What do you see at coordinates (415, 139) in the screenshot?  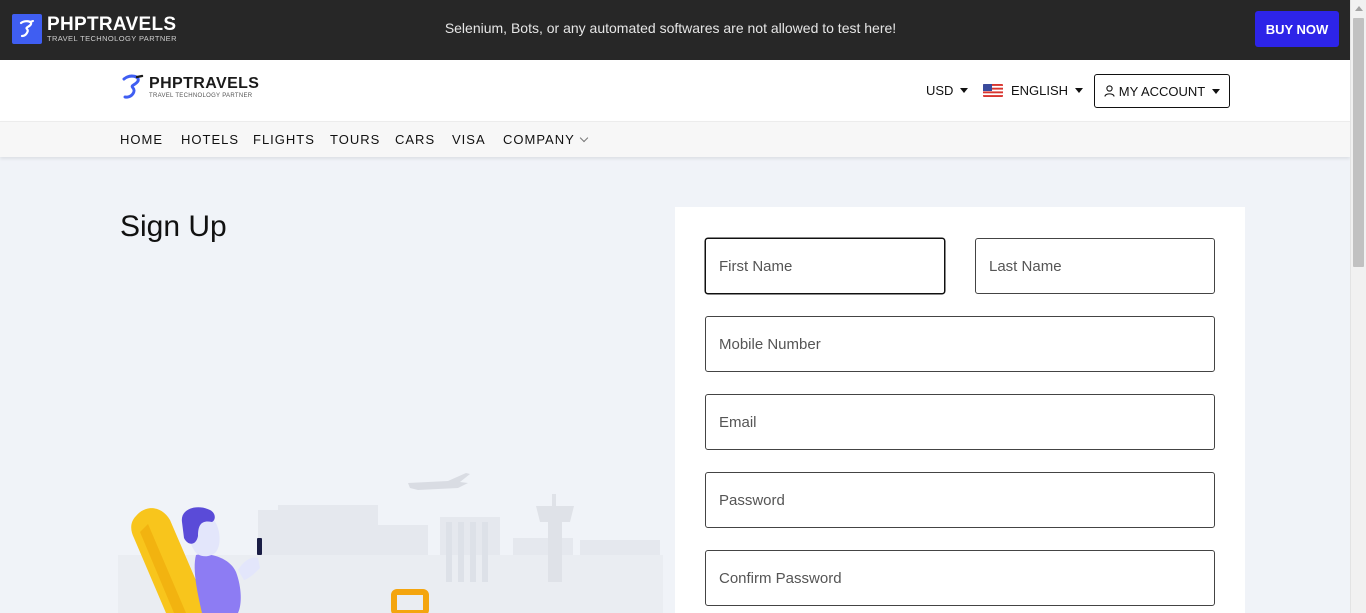 I see `nav-item-cars: CARS` at bounding box center [415, 139].